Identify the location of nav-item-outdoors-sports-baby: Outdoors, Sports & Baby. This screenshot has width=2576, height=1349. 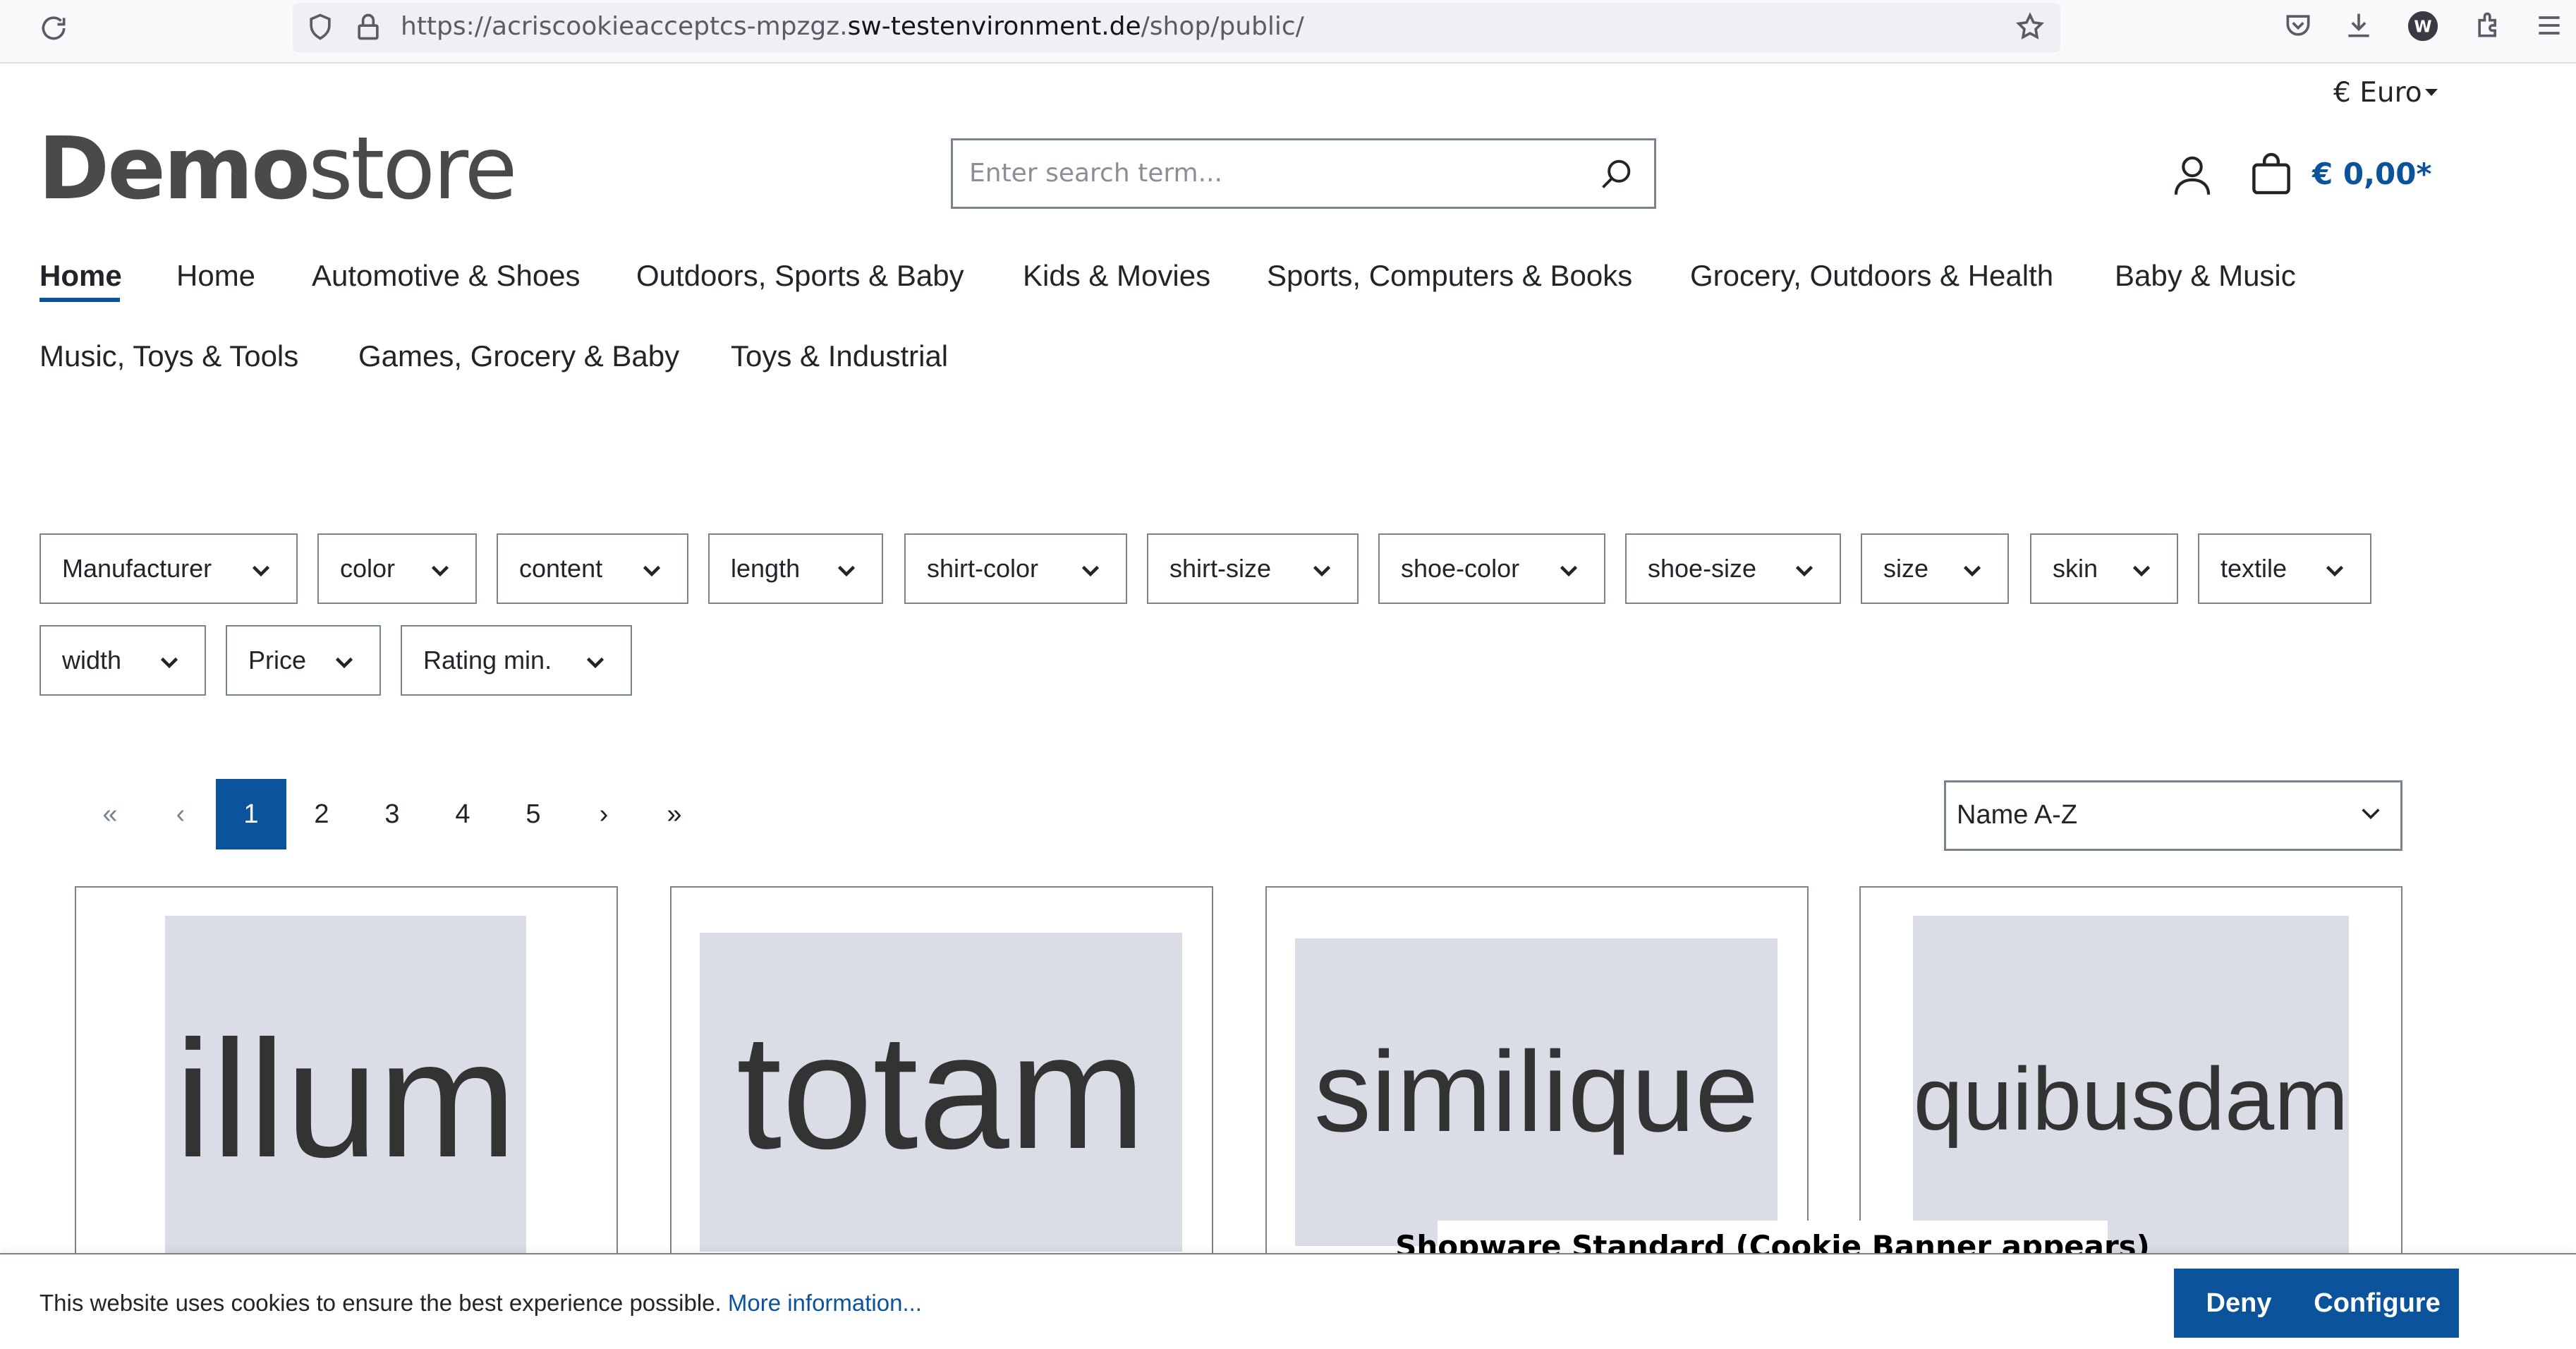
(800, 276).